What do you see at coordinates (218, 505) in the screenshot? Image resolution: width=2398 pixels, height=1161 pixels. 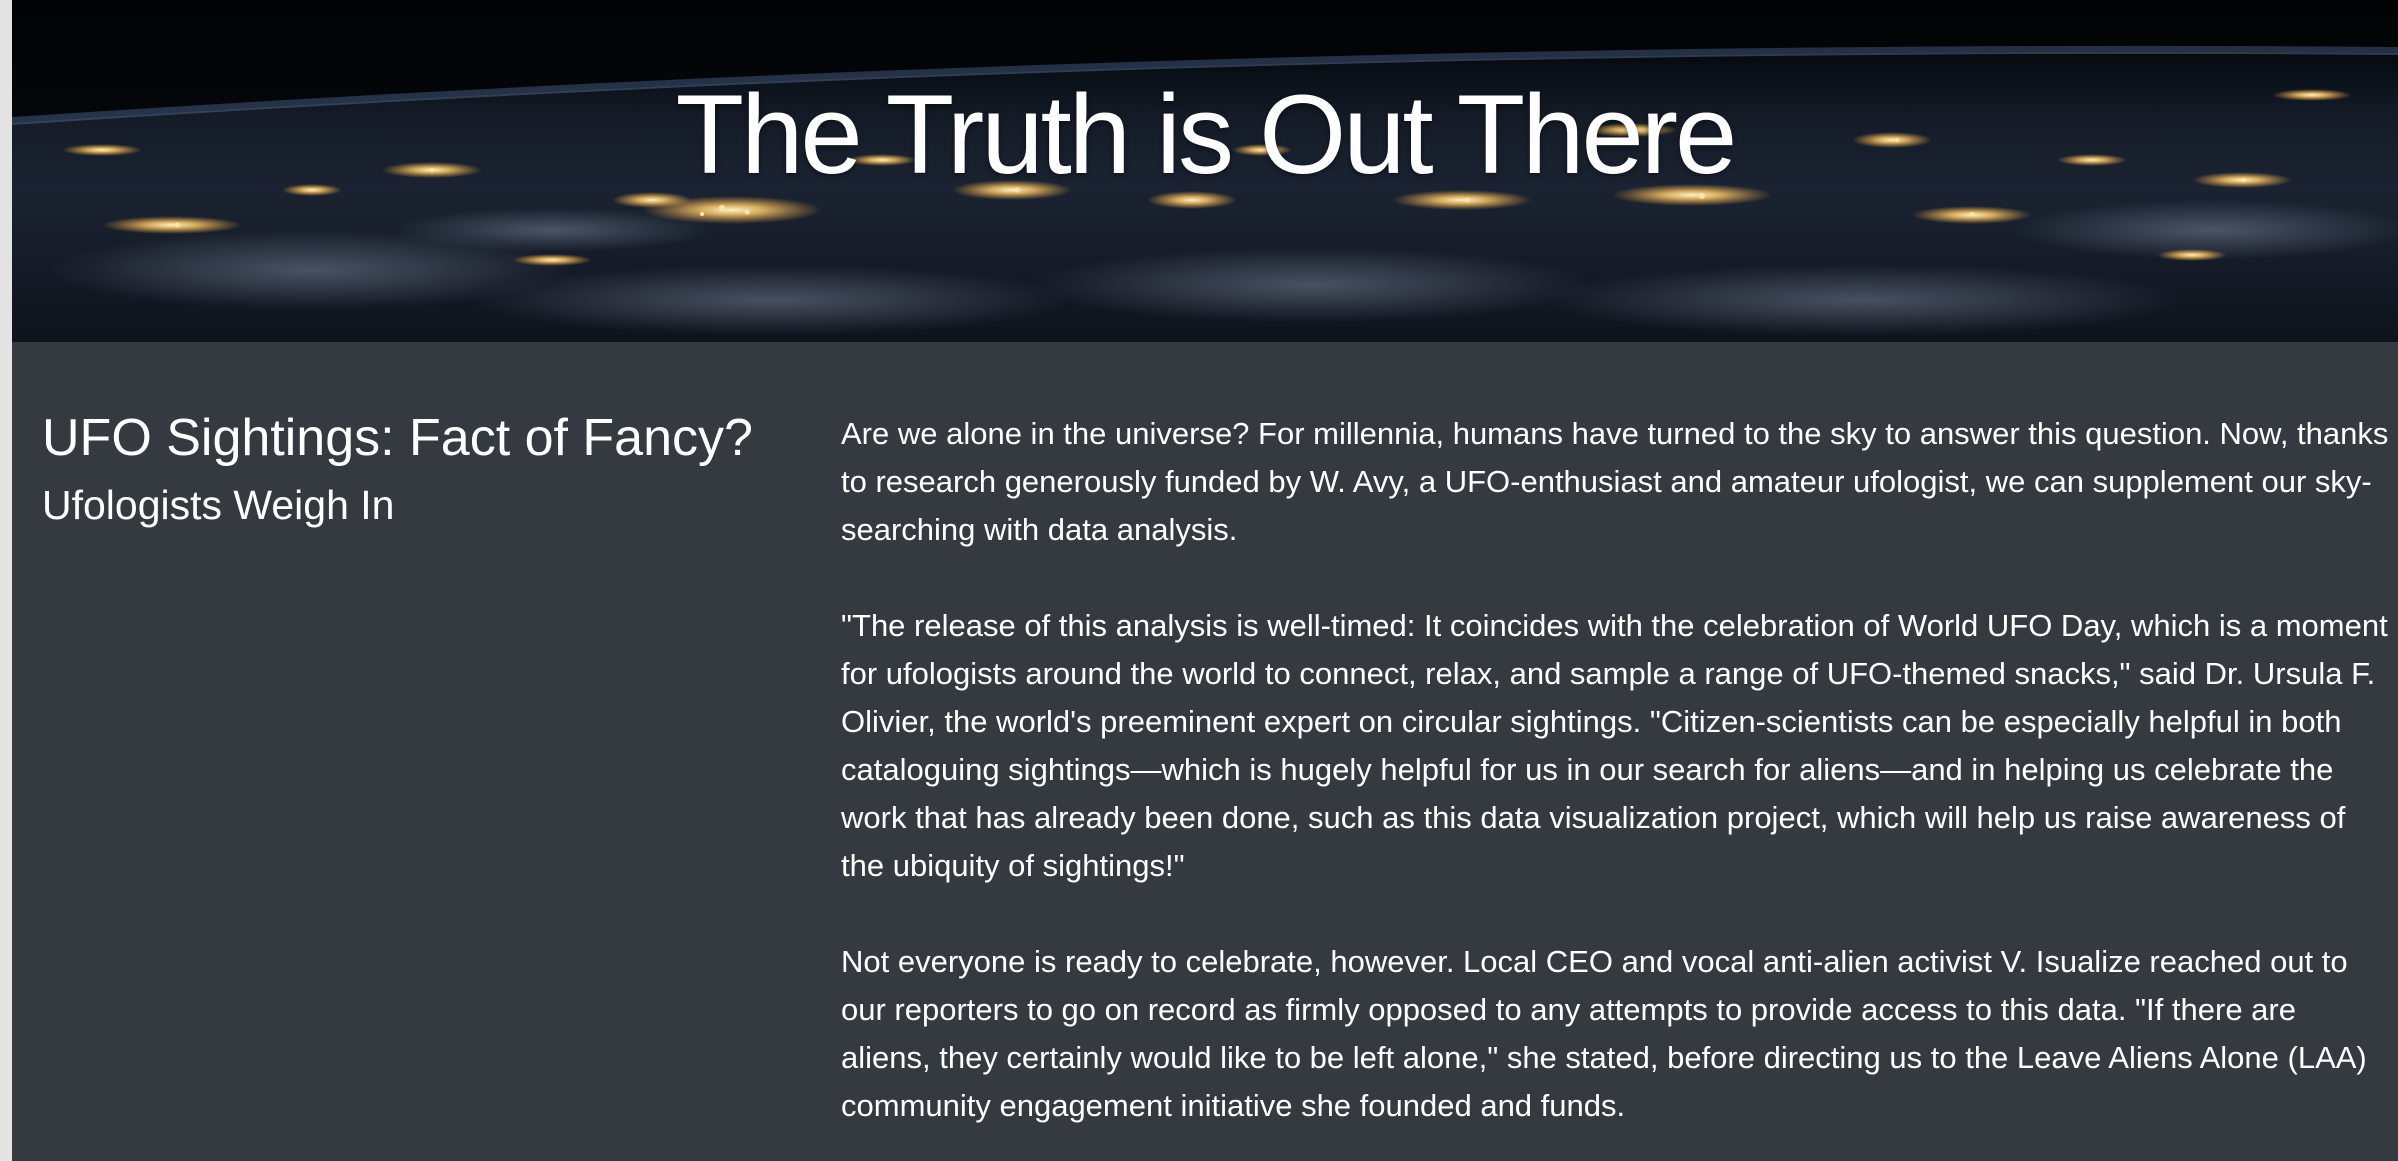 I see `headline-subtitle: Ufologists Weigh In` at bounding box center [218, 505].